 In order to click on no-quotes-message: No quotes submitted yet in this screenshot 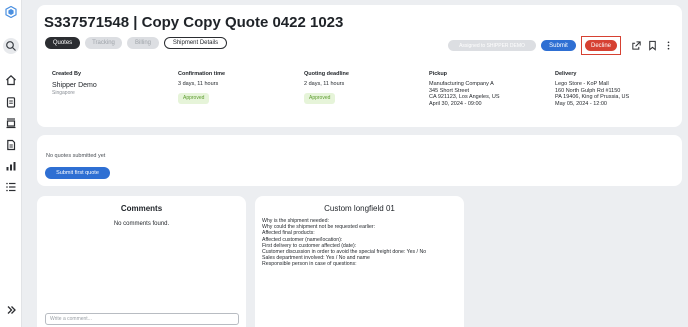, I will do `click(76, 156)`.